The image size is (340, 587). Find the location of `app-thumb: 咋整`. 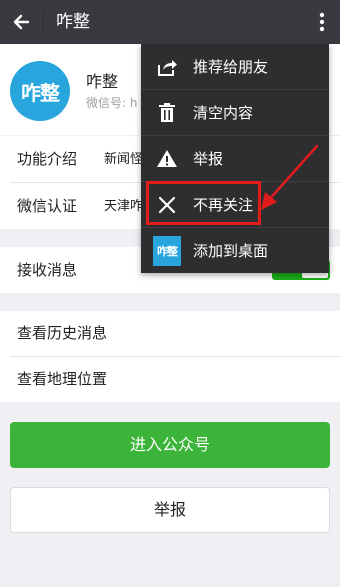

app-thumb: 咋整 is located at coordinates (167, 251).